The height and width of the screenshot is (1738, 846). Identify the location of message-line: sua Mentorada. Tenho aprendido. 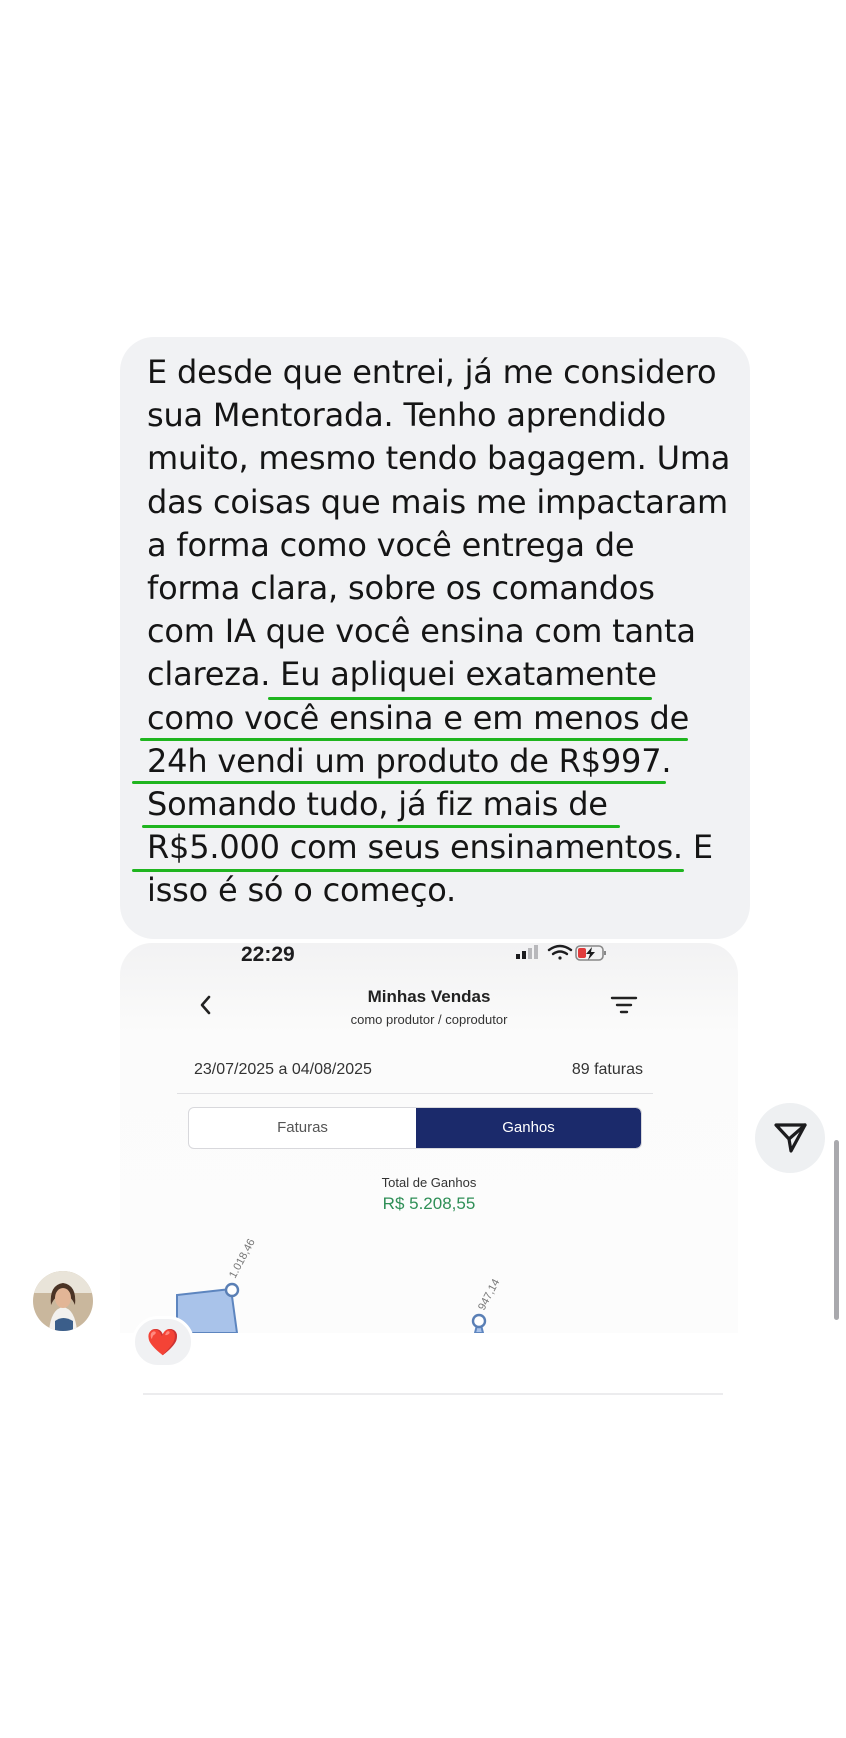
(407, 415).